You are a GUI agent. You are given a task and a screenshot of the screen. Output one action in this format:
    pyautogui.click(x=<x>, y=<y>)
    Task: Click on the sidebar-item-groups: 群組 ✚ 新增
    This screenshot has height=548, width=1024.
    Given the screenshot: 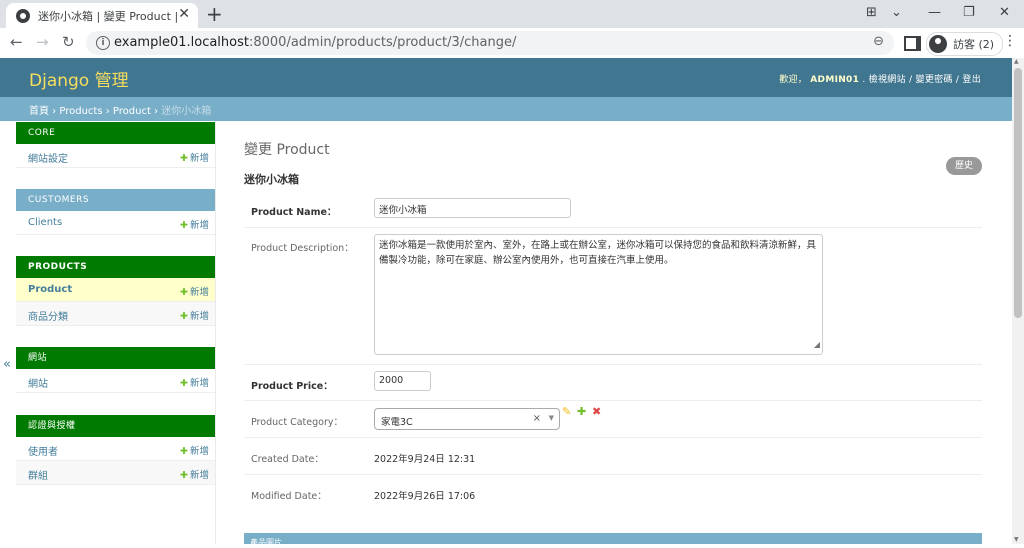 What is the action you would take?
    pyautogui.click(x=115, y=473)
    